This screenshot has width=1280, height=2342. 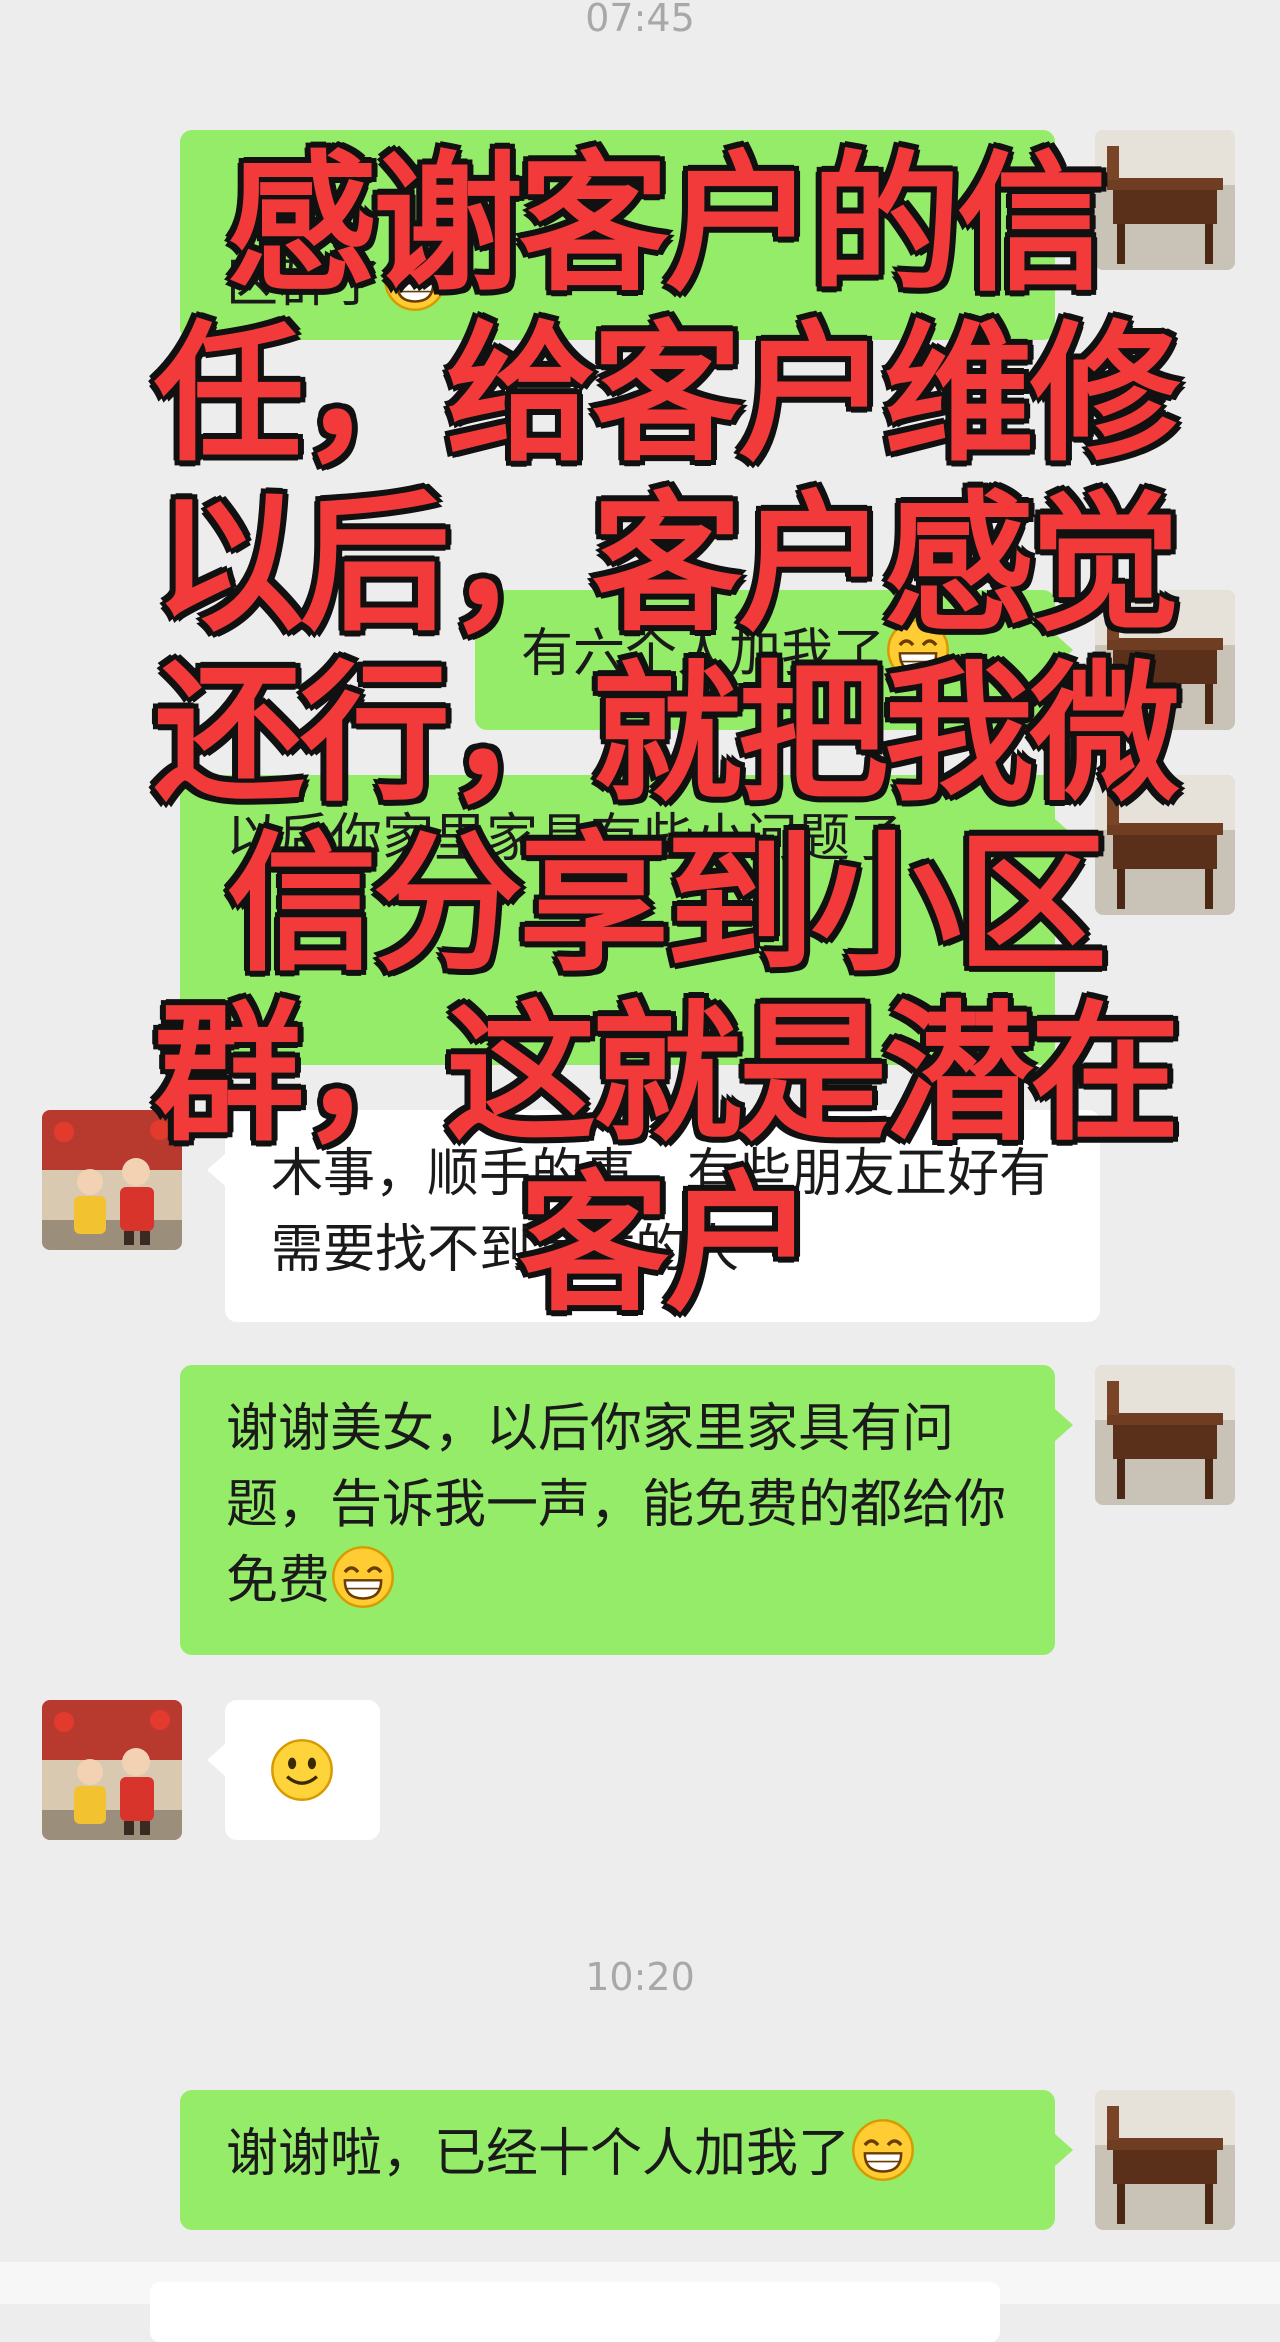 What do you see at coordinates (640, 20) in the screenshot?
I see `timestamp: 07:45` at bounding box center [640, 20].